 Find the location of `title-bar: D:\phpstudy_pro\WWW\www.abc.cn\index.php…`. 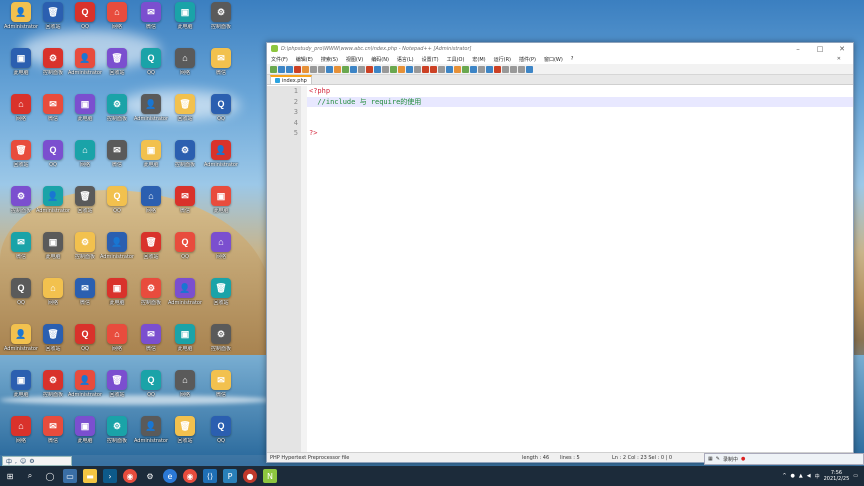

title-bar: D:\phpstudy_pro\WWW\www.abc.cn\index.php… is located at coordinates (560, 48).